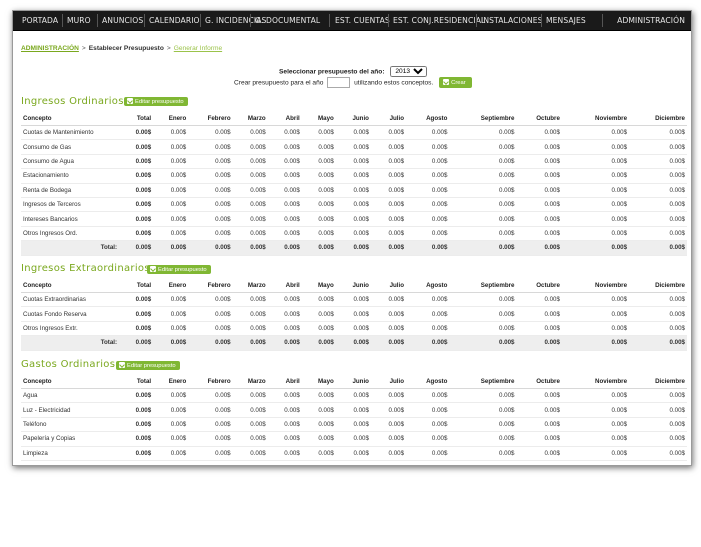  I want to click on nav-item-portada: PORTADA, so click(40, 20).